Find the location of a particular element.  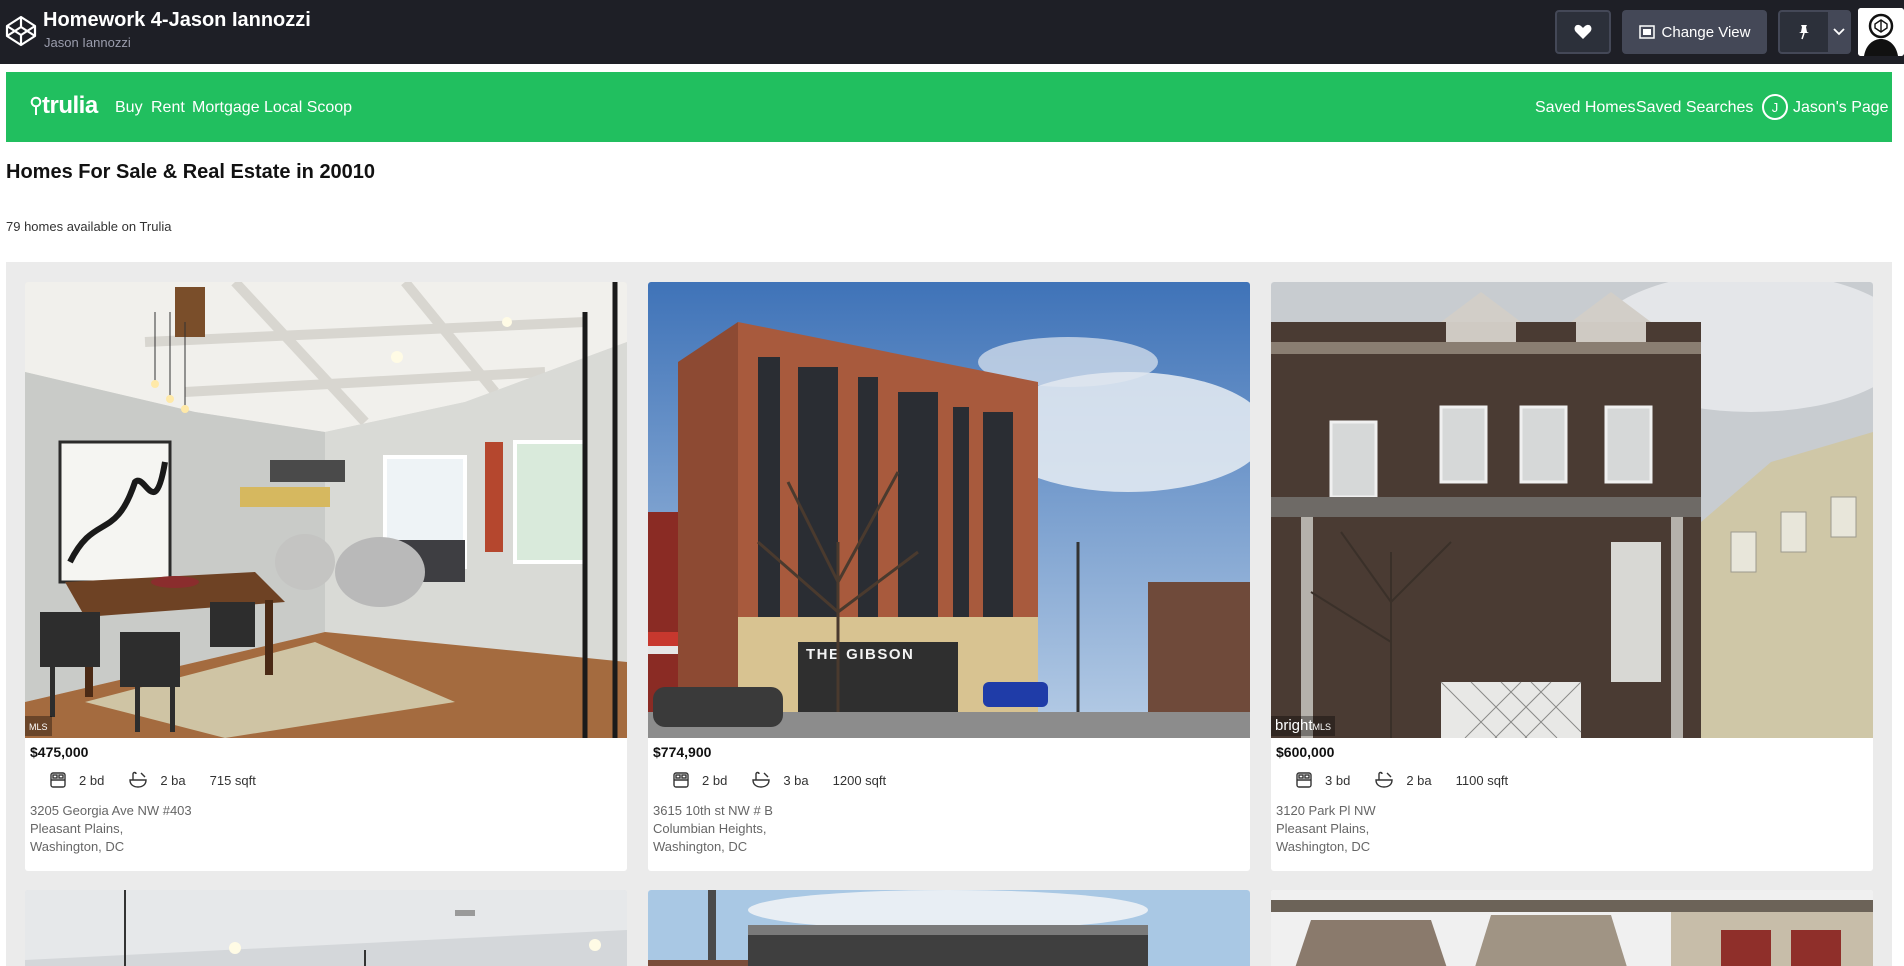

pin-dropdown-button is located at coordinates (1838, 32).